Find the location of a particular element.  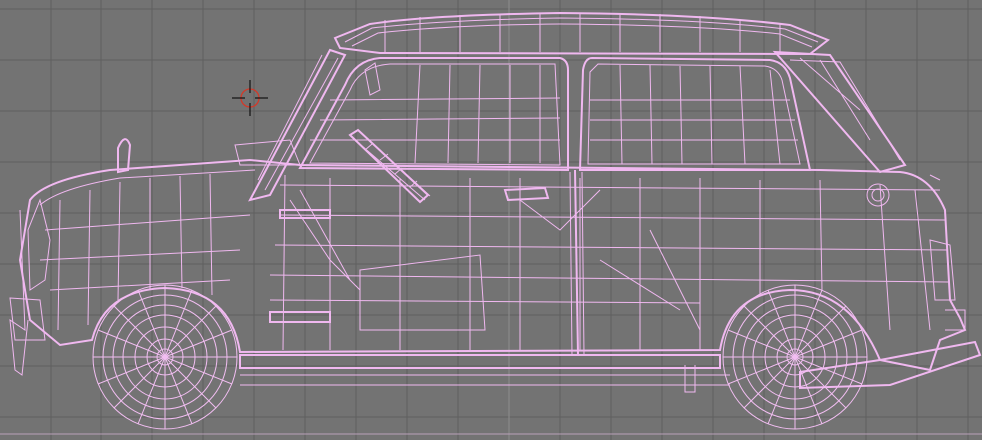

car-roof is located at coordinates (581, 33).